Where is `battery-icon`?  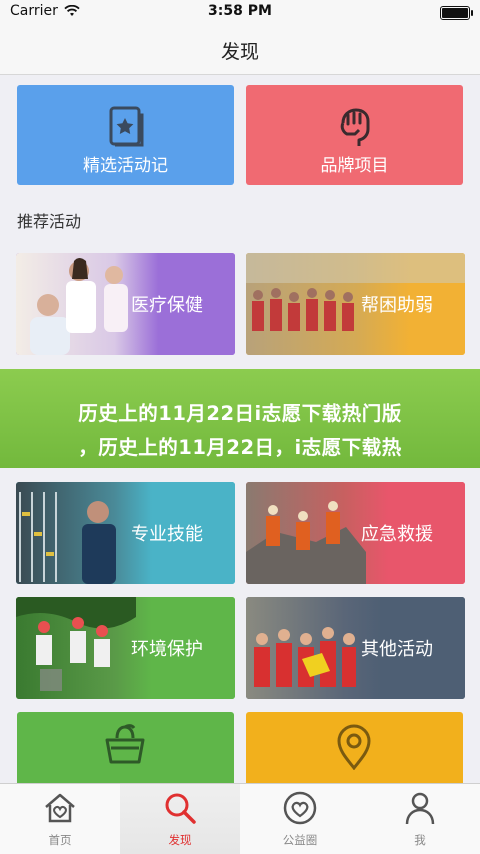 battery-icon is located at coordinates (456, 13).